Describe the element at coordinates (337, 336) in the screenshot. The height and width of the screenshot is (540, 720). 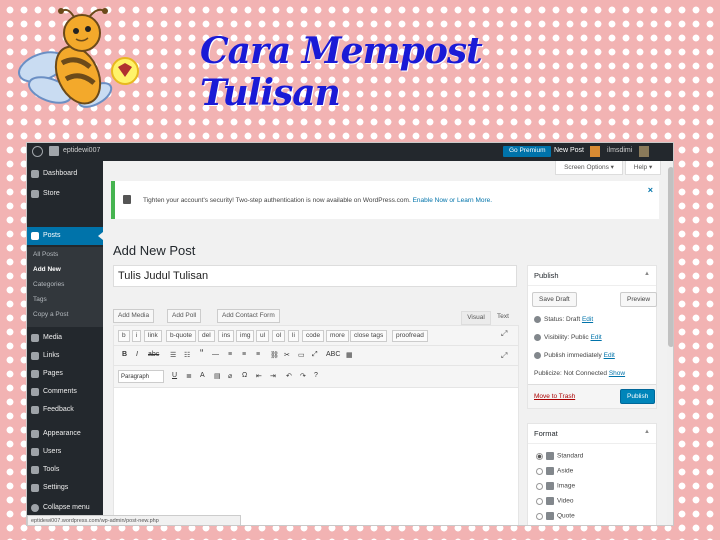
I see `qt-more: more` at that location.